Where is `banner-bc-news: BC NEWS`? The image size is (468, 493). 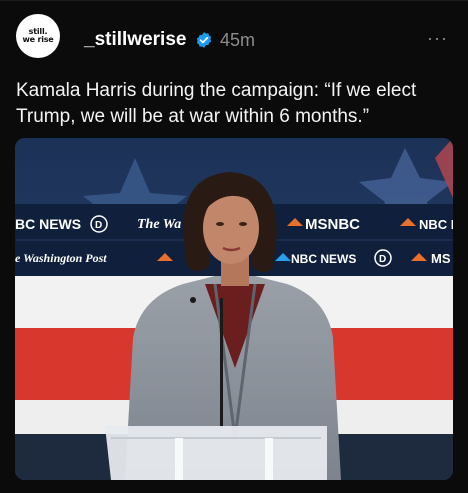 banner-bc-news: BC NEWS is located at coordinates (48, 224).